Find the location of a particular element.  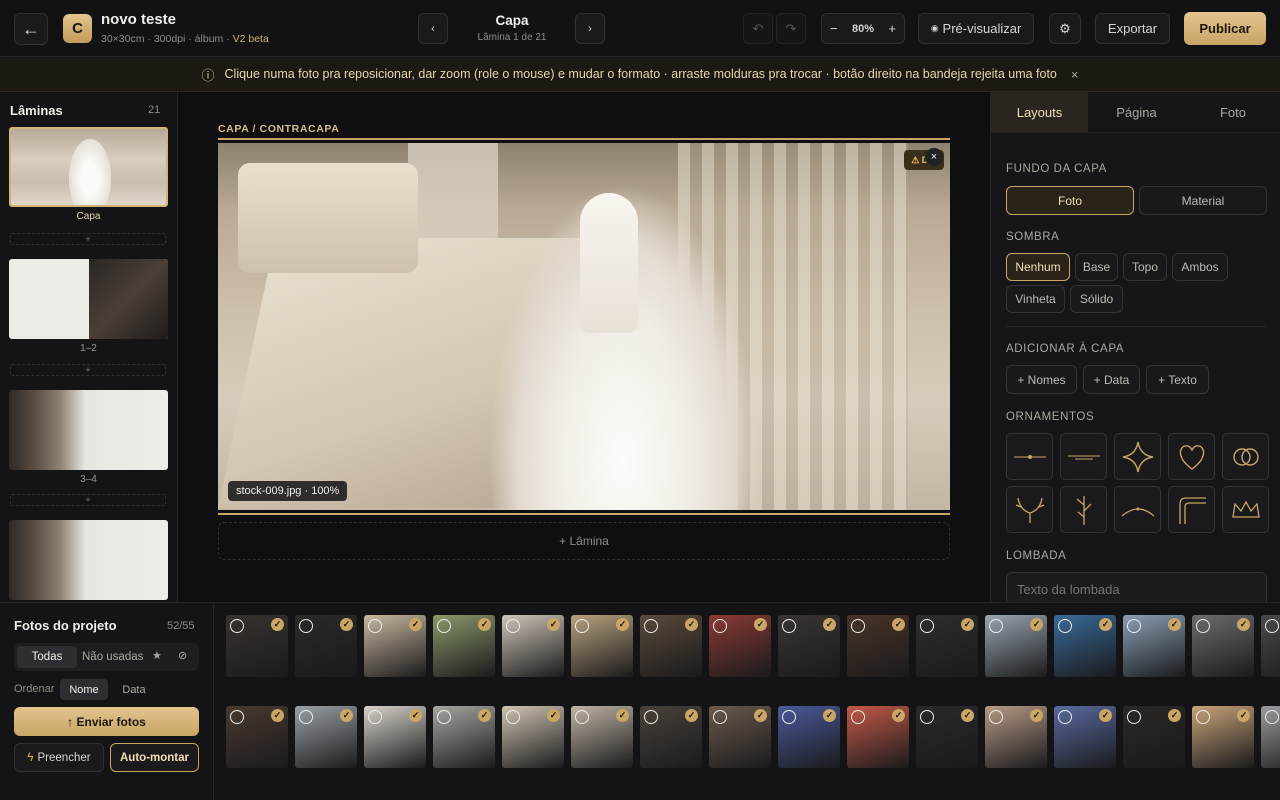

ornament-antlers-icon is located at coordinates (1029, 509).